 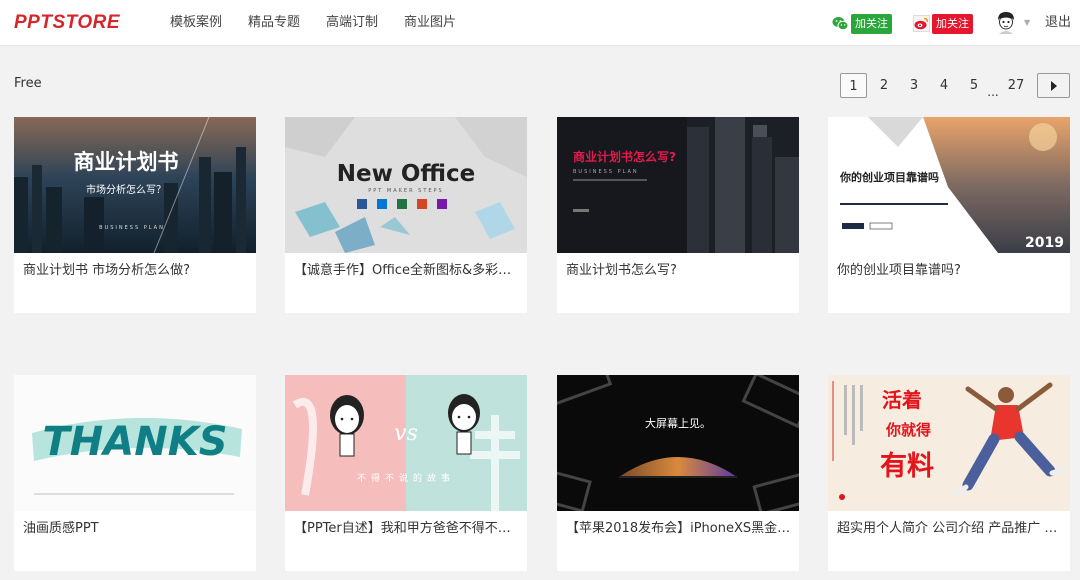 What do you see at coordinates (126, 189) in the screenshot?
I see `thumb-subheading: 市场分析怎么写？` at bounding box center [126, 189].